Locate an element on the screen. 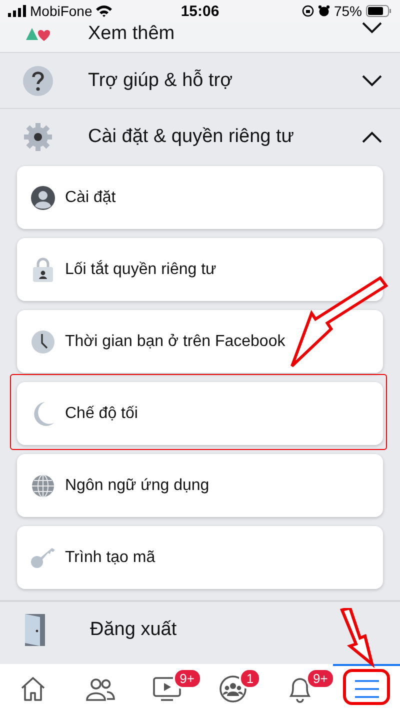 This screenshot has height=711, width=400. section-label: Trợ giúp & hỗ trợ is located at coordinates (161, 81).